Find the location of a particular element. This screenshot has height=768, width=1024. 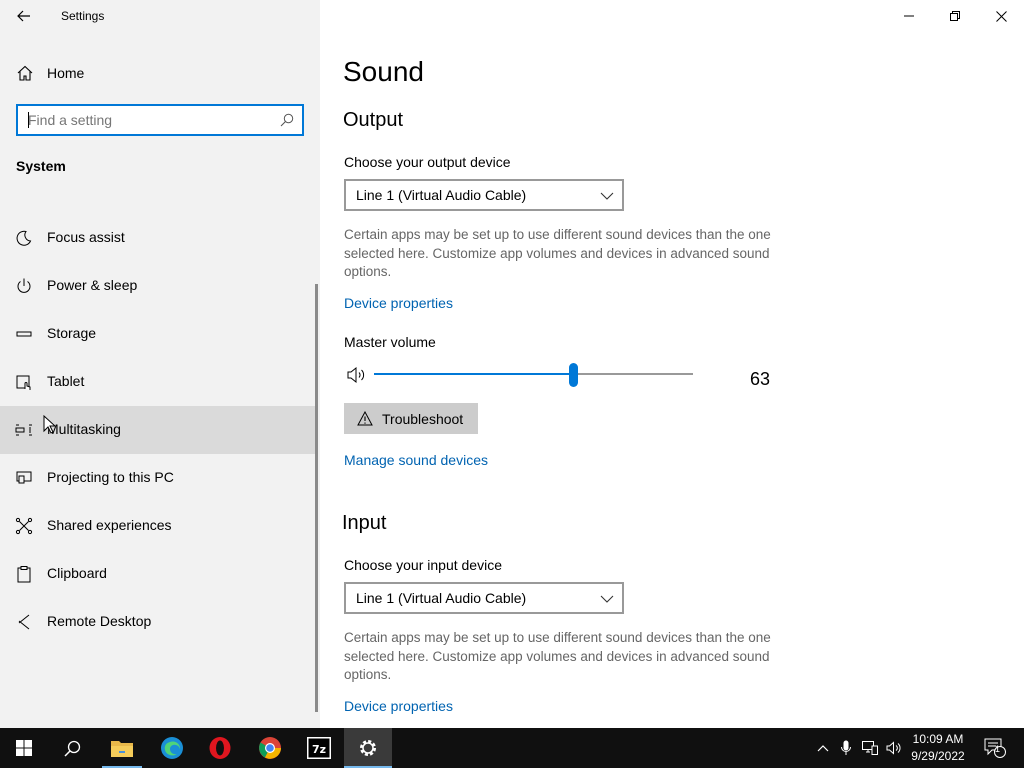

action-center-button: 1 is located at coordinates (995, 748).